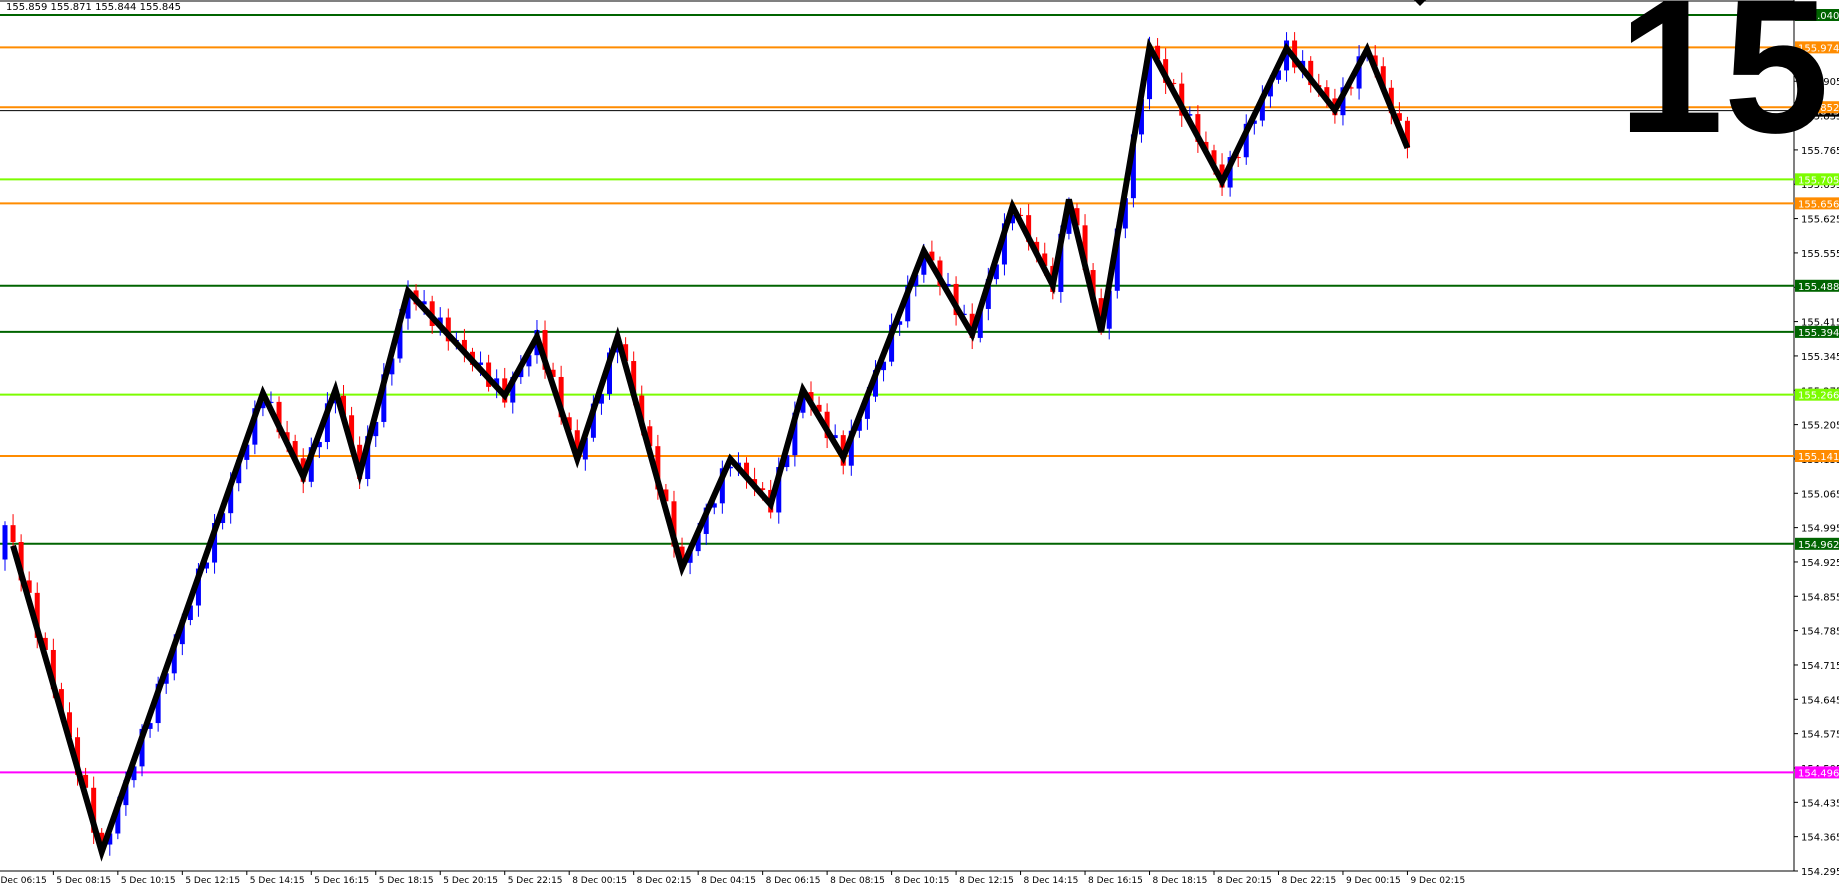 The image size is (1839, 894). Describe the element at coordinates (728, 881) in the screenshot. I see `x-tick-label: 8 Dec 04:15` at that location.